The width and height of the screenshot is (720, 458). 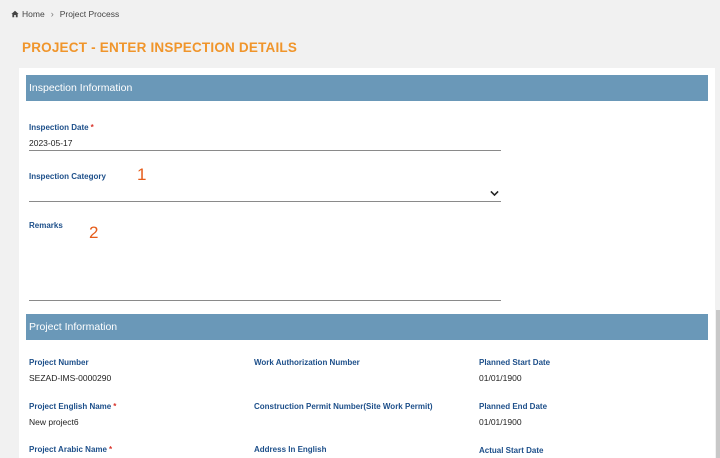 I want to click on inspection-date-label: Inspection Date, so click(x=59, y=127).